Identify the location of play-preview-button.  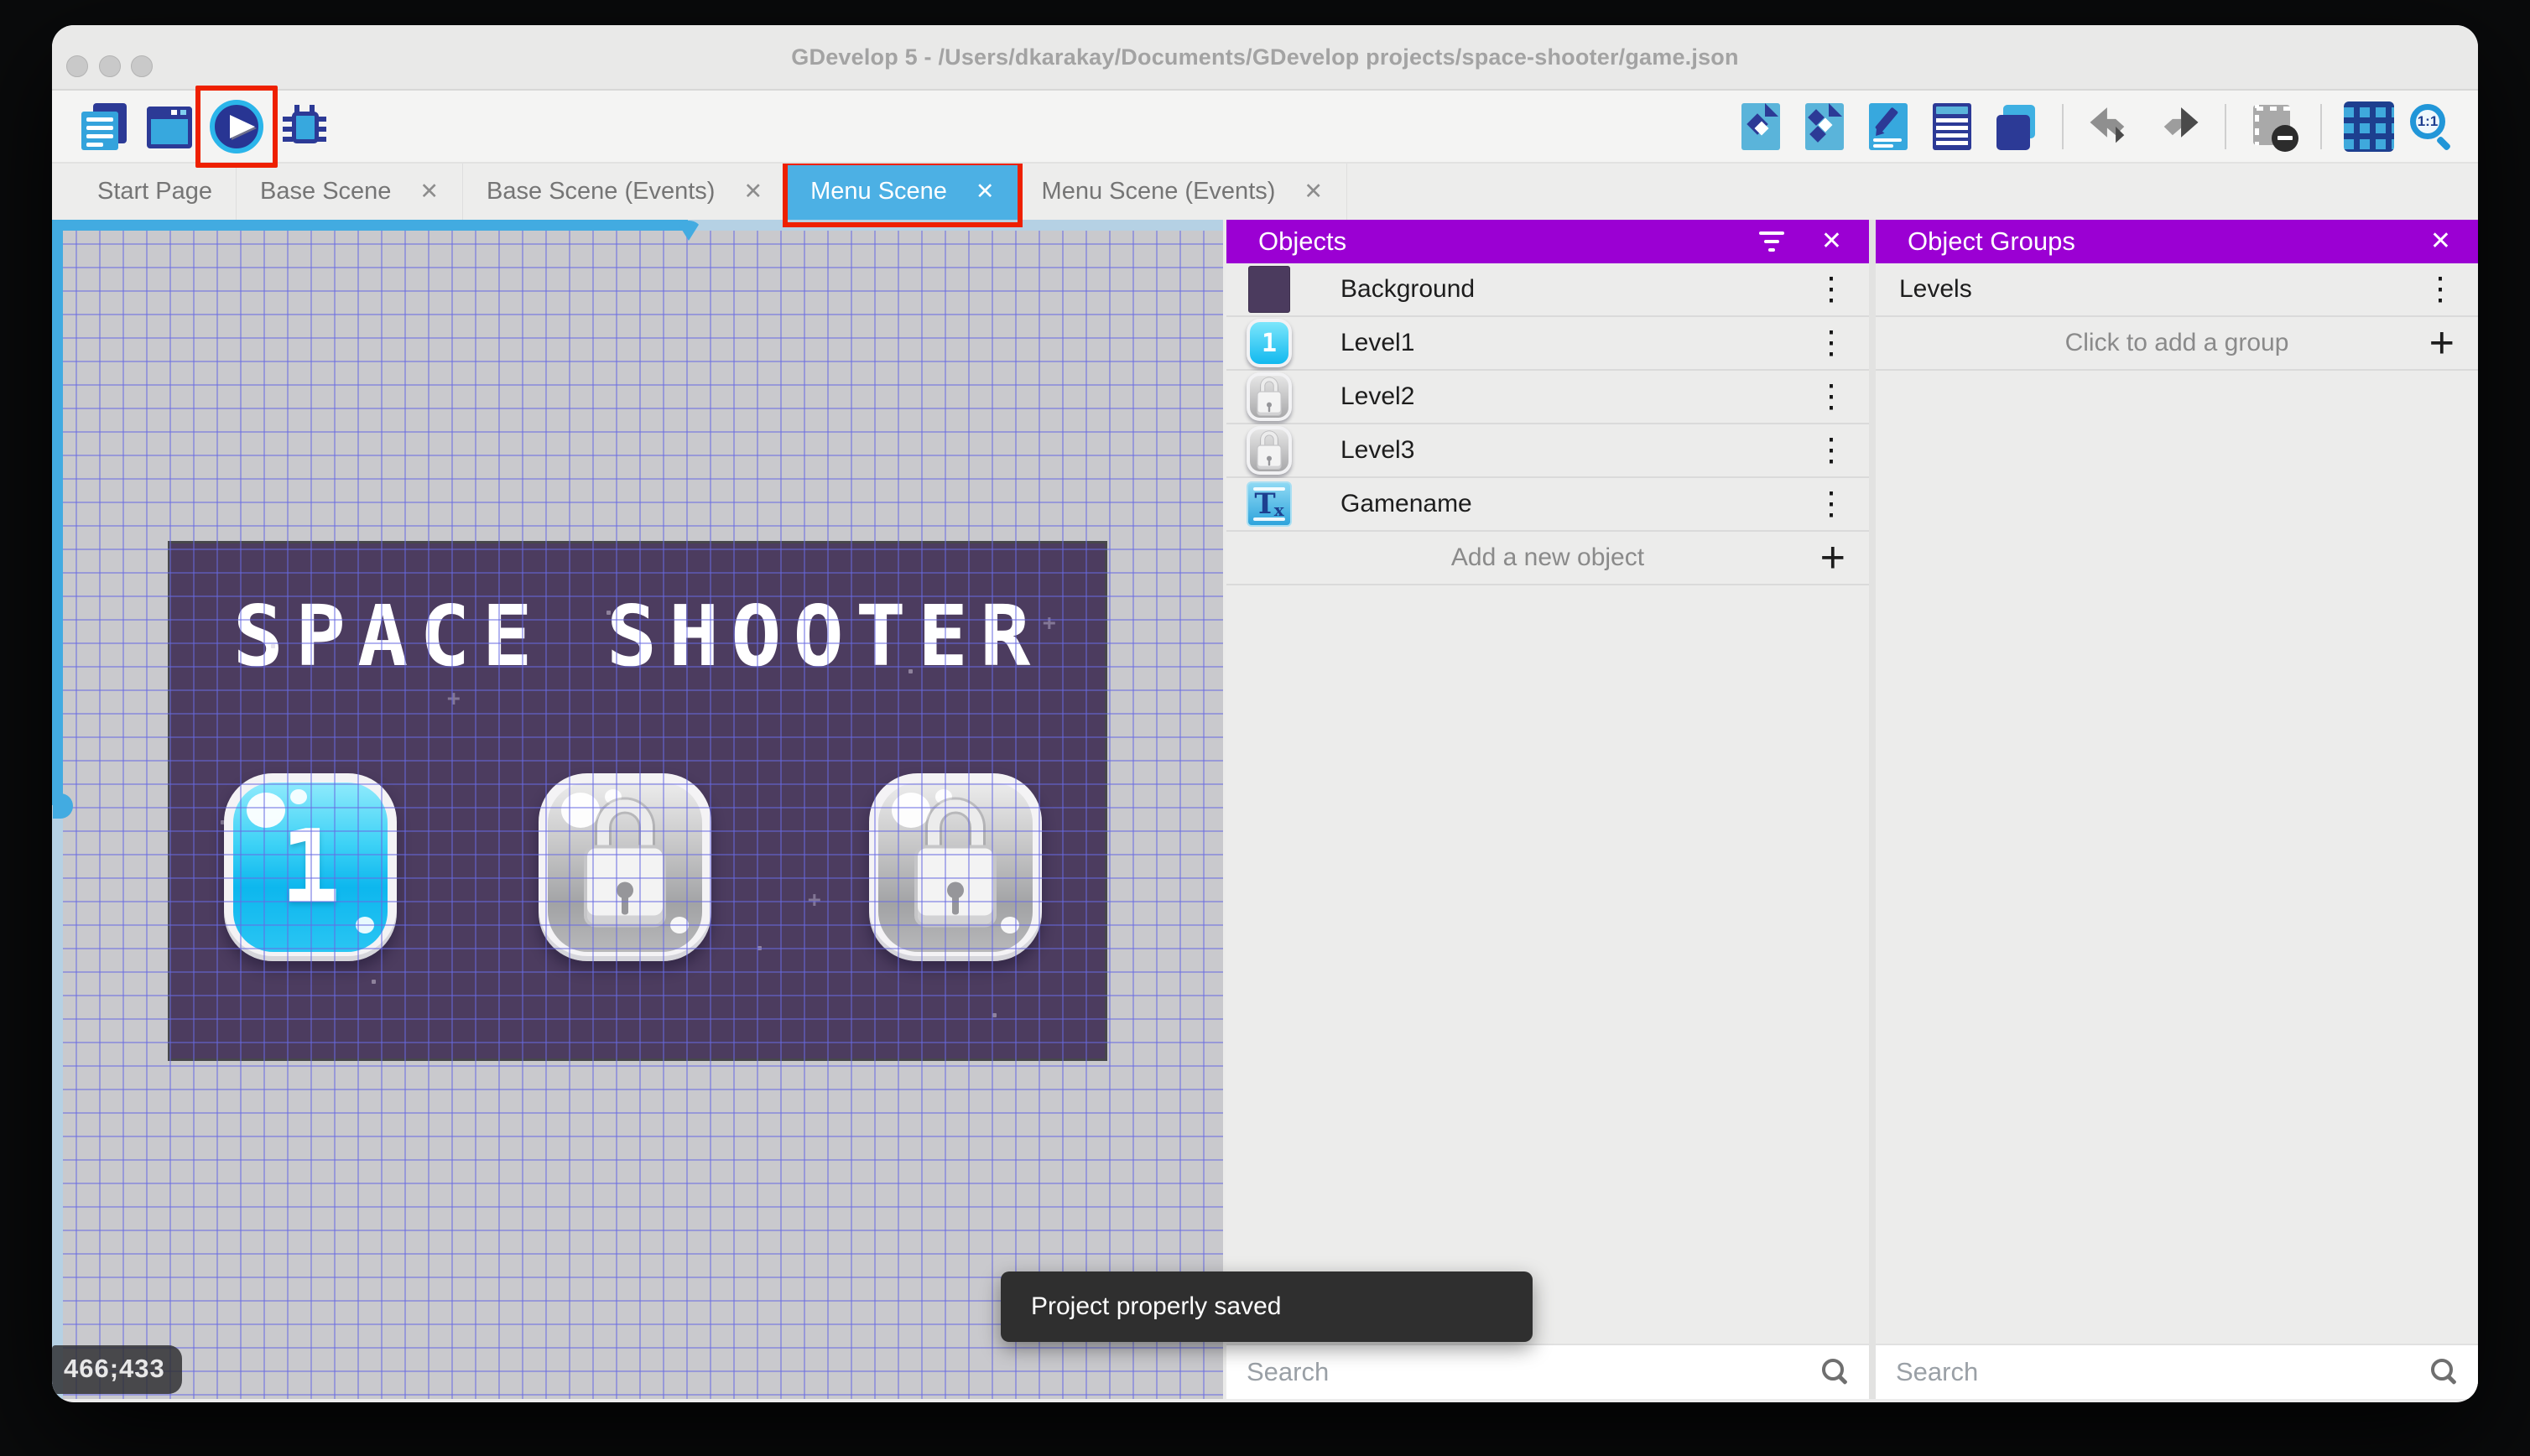
(236, 126).